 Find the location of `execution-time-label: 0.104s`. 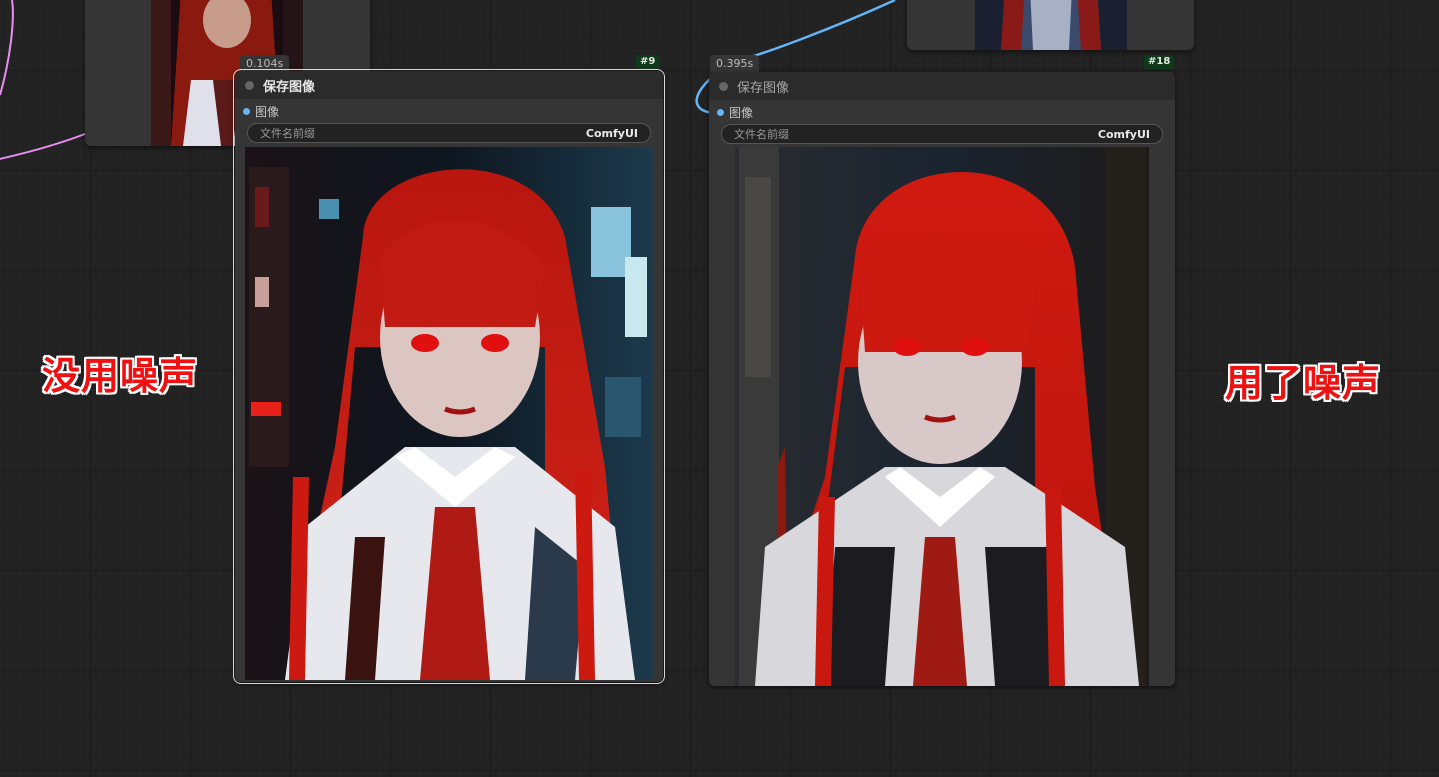

execution-time-label: 0.104s is located at coordinates (265, 63).